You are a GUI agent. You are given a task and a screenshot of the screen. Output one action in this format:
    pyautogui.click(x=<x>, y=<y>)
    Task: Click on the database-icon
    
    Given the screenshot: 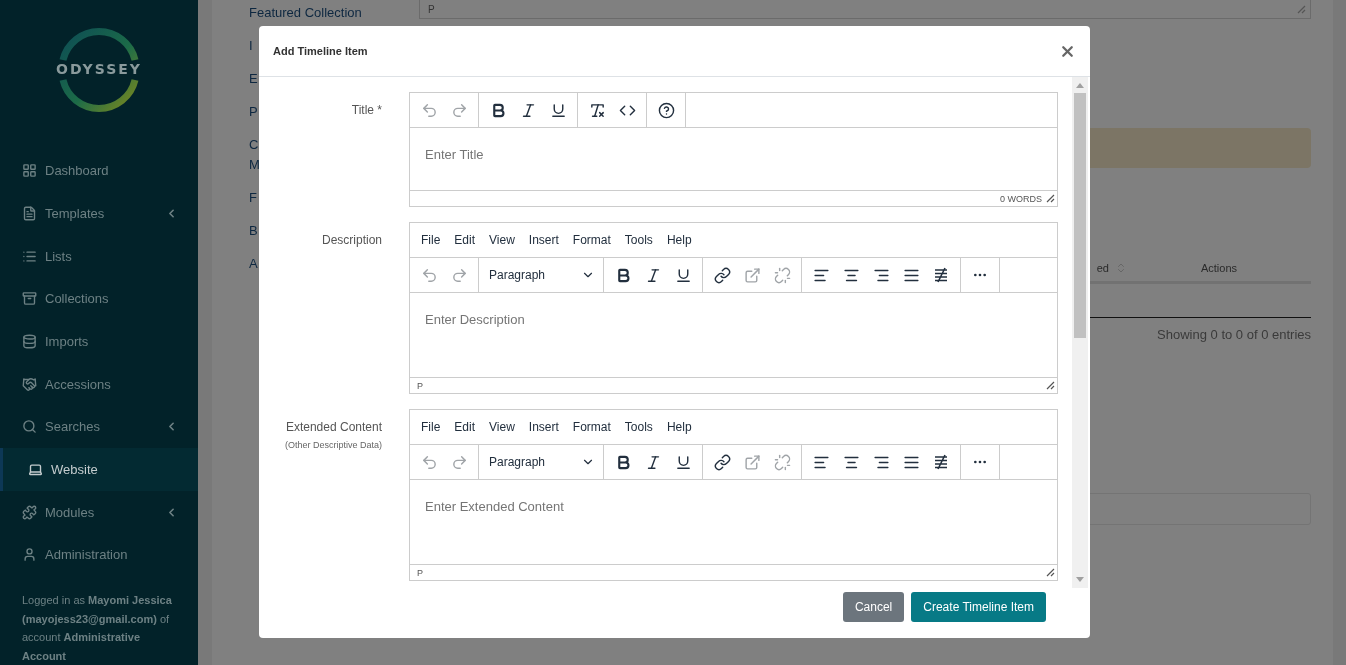 What is the action you would take?
    pyautogui.click(x=29, y=341)
    